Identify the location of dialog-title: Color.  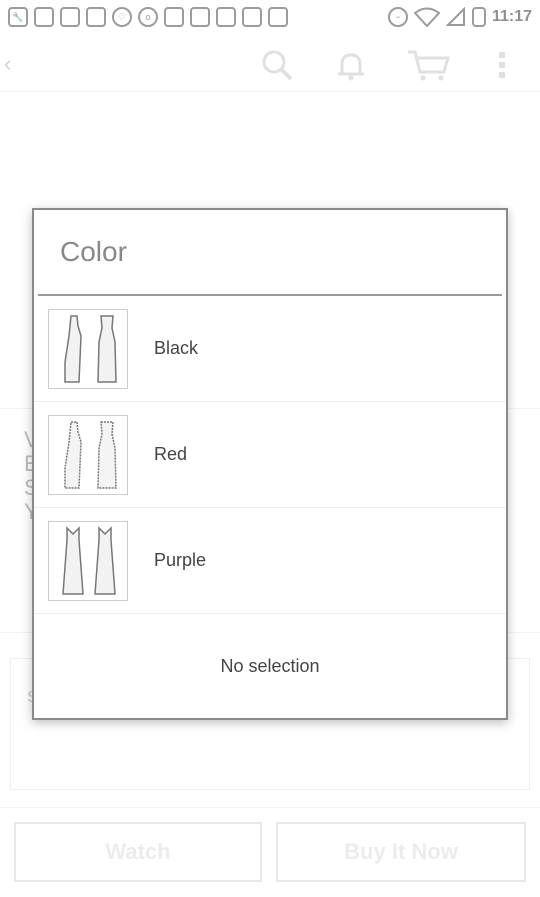
(270, 253).